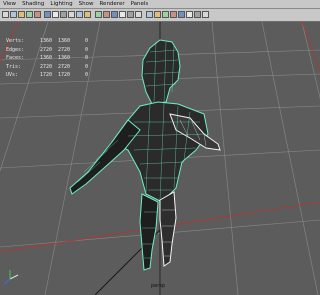 The image size is (320, 295). I want to click on safe-title-icon, so click(79, 14).